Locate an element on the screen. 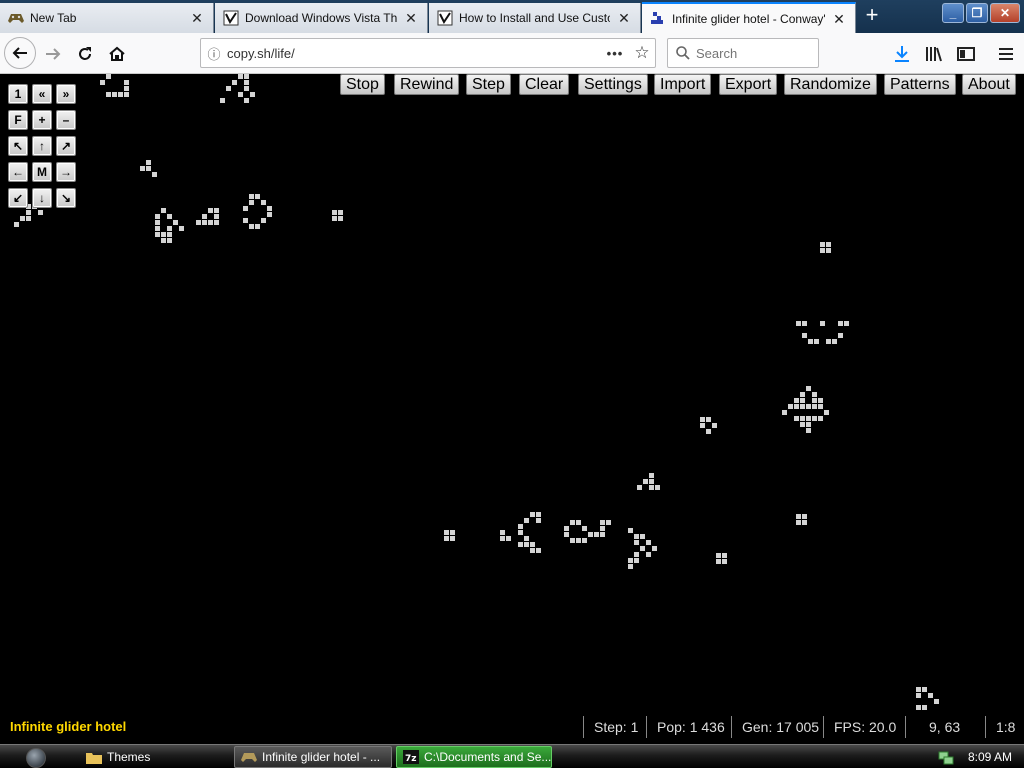 The height and width of the screenshot is (768, 1024). new-tab-button: + is located at coordinates (872, 16).